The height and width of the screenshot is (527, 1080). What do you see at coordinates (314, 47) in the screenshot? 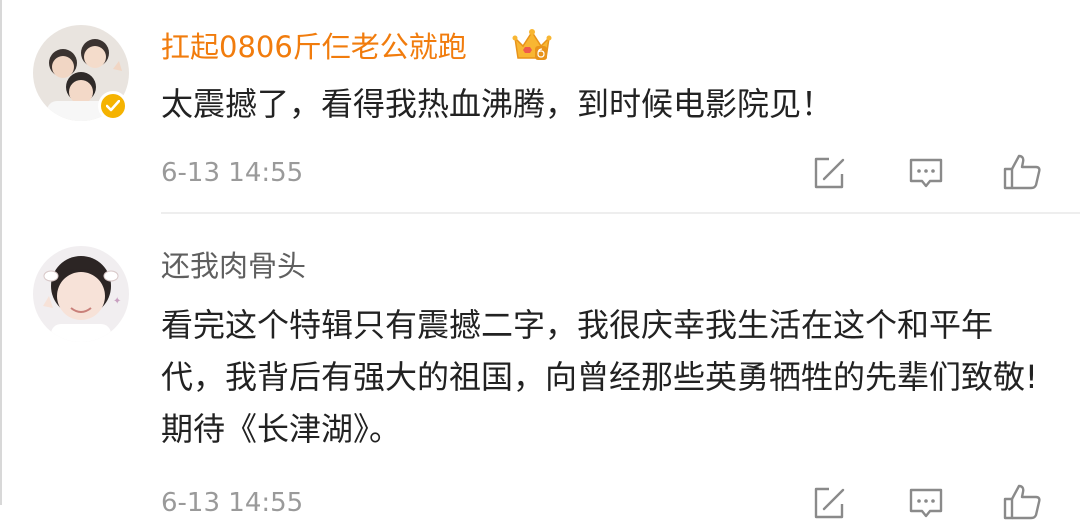
I see `username: 扛起0806斤仨老公就跑` at bounding box center [314, 47].